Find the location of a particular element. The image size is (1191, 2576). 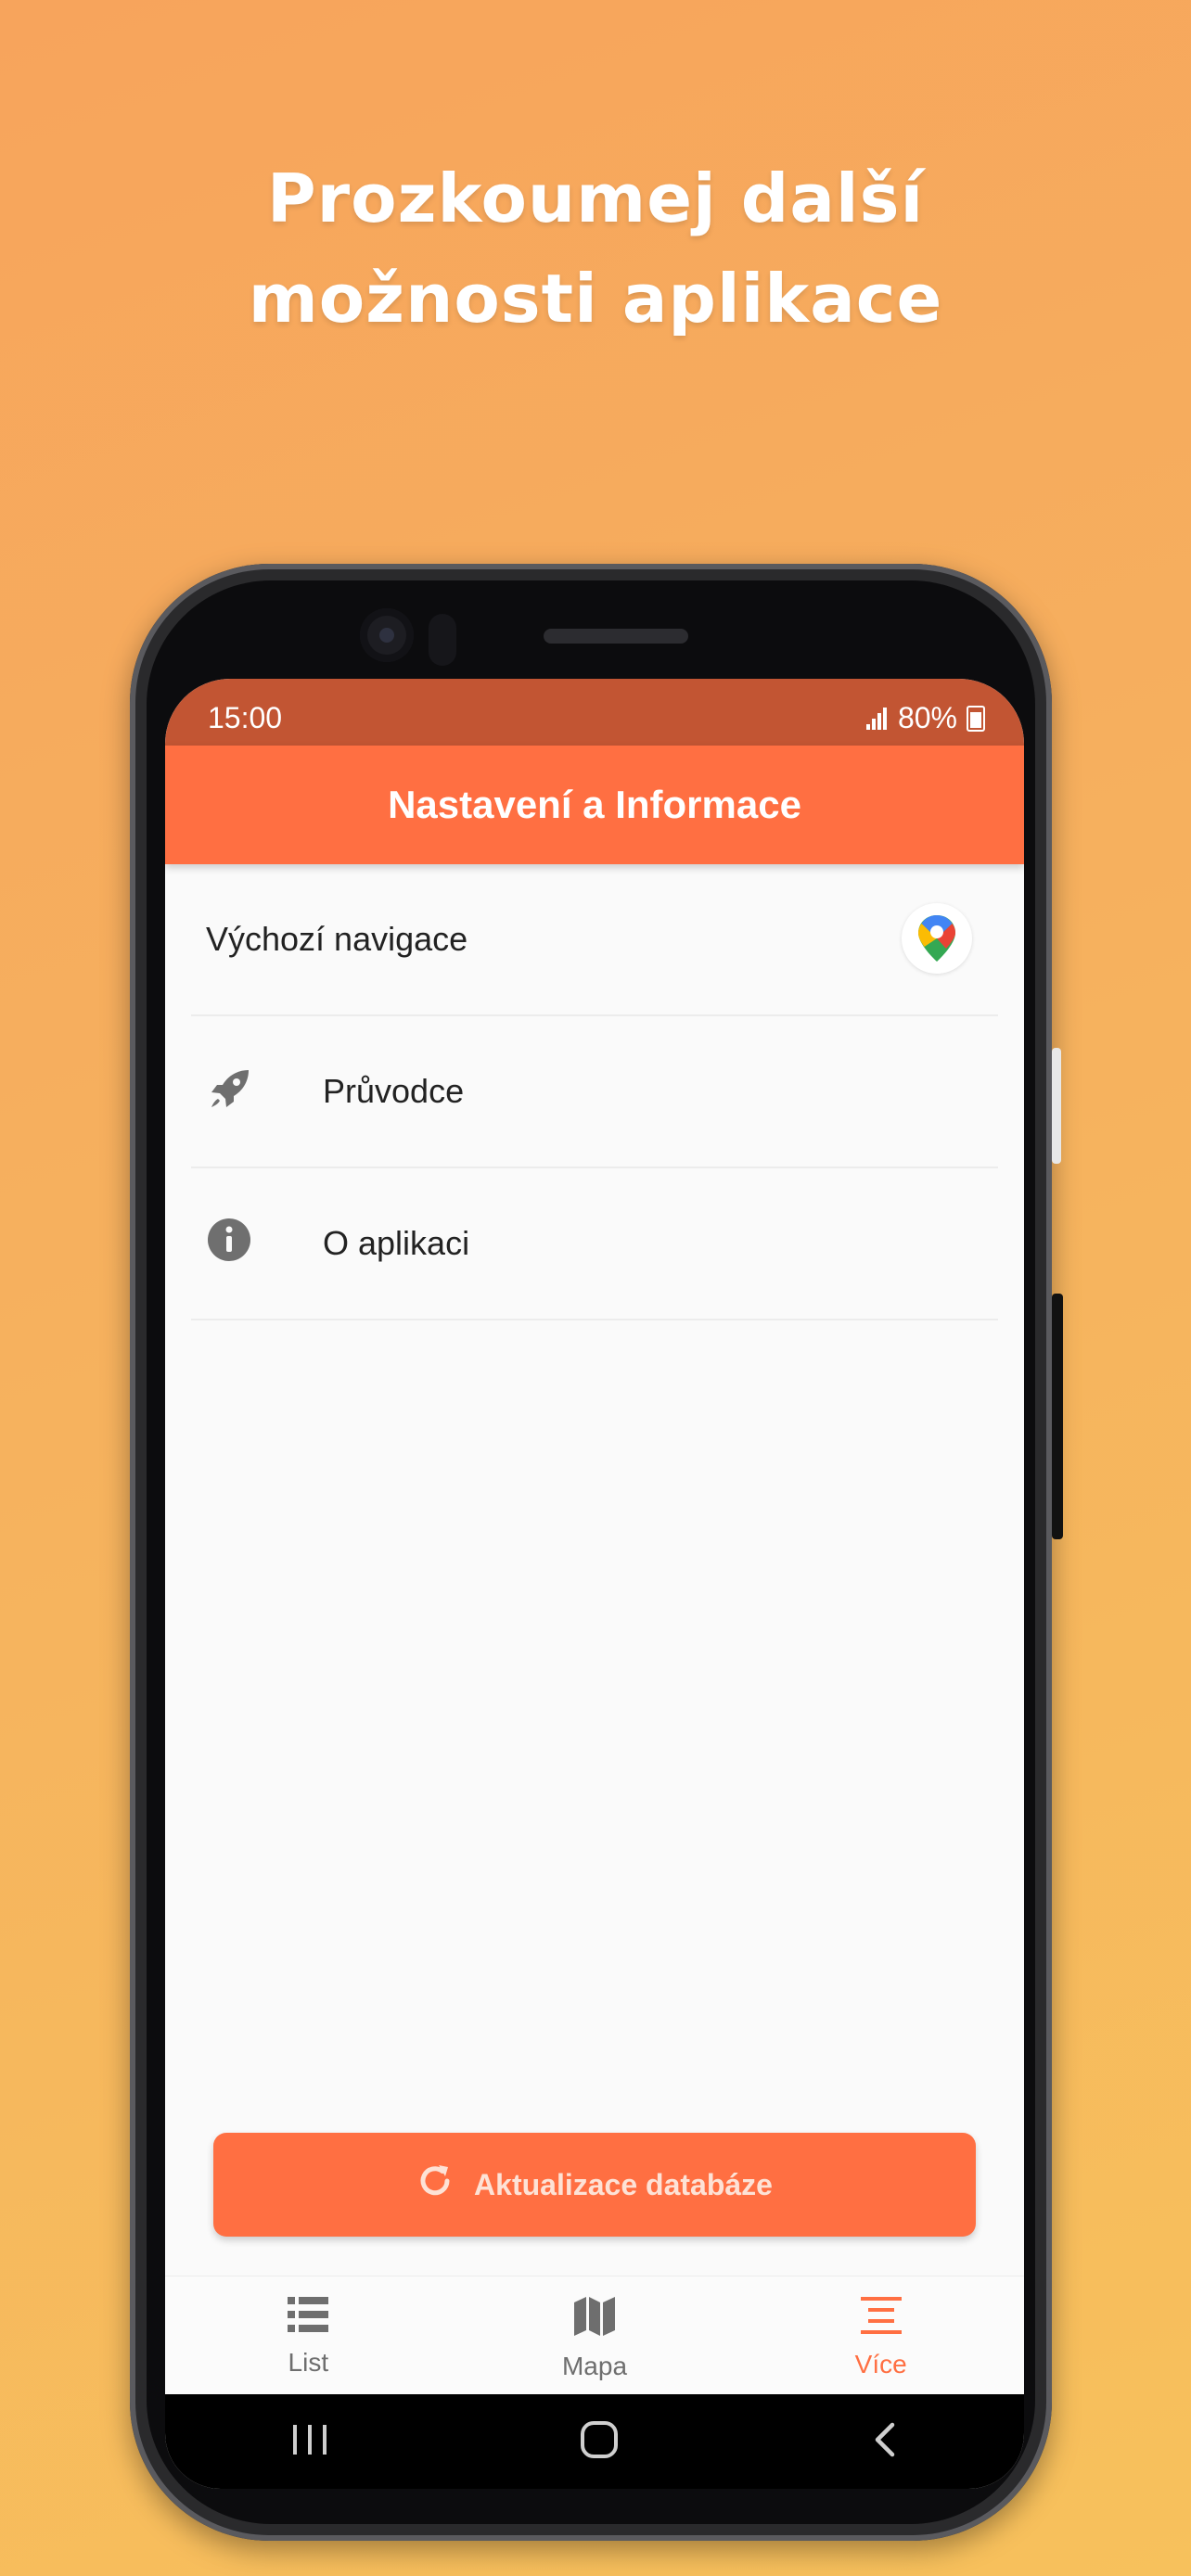

promo-headline: Prozkoumej další možnosti aplikace is located at coordinates (595, 249).